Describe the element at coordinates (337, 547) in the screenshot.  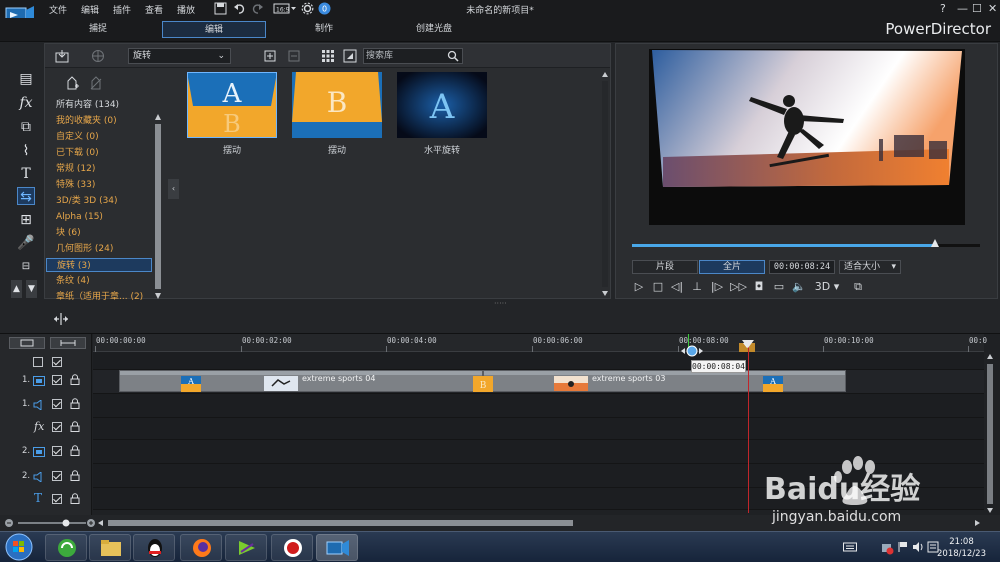
I see `taskbar-app-powerdirector` at that location.